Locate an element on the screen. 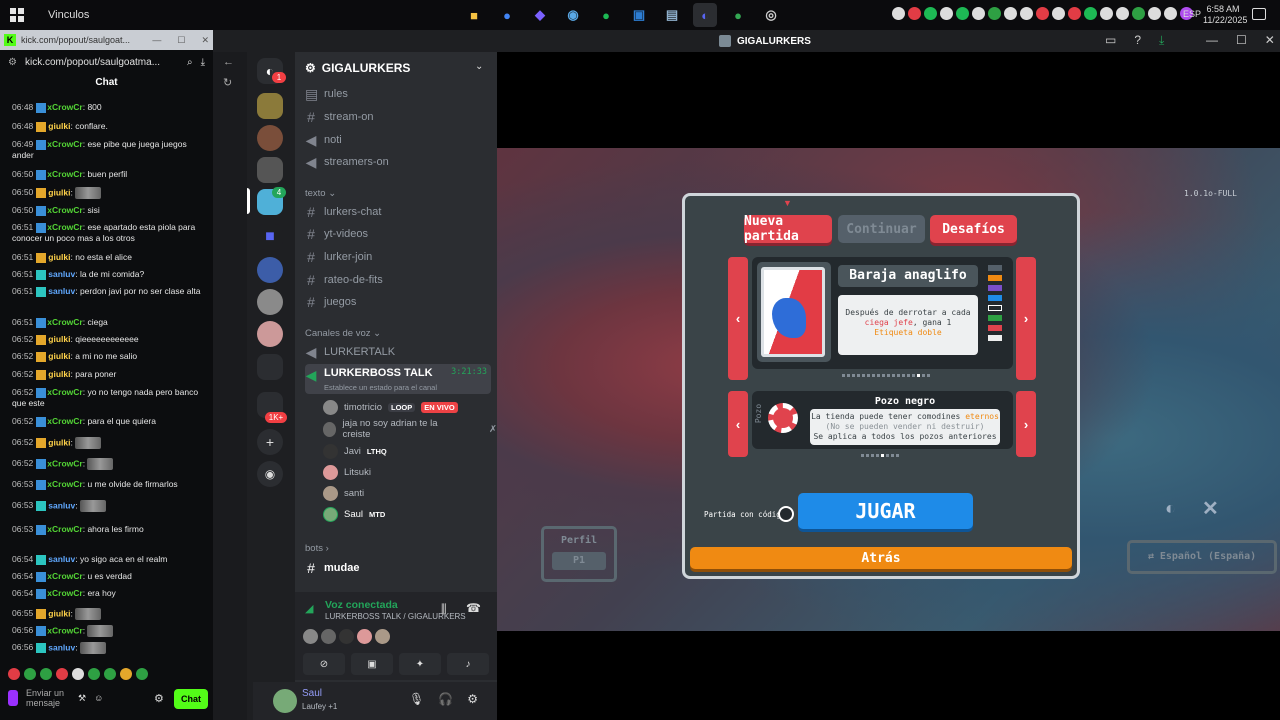 Image resolution: width=1280 pixels, height=720 pixels. challenges-tab: Desafíos is located at coordinates (973, 229).